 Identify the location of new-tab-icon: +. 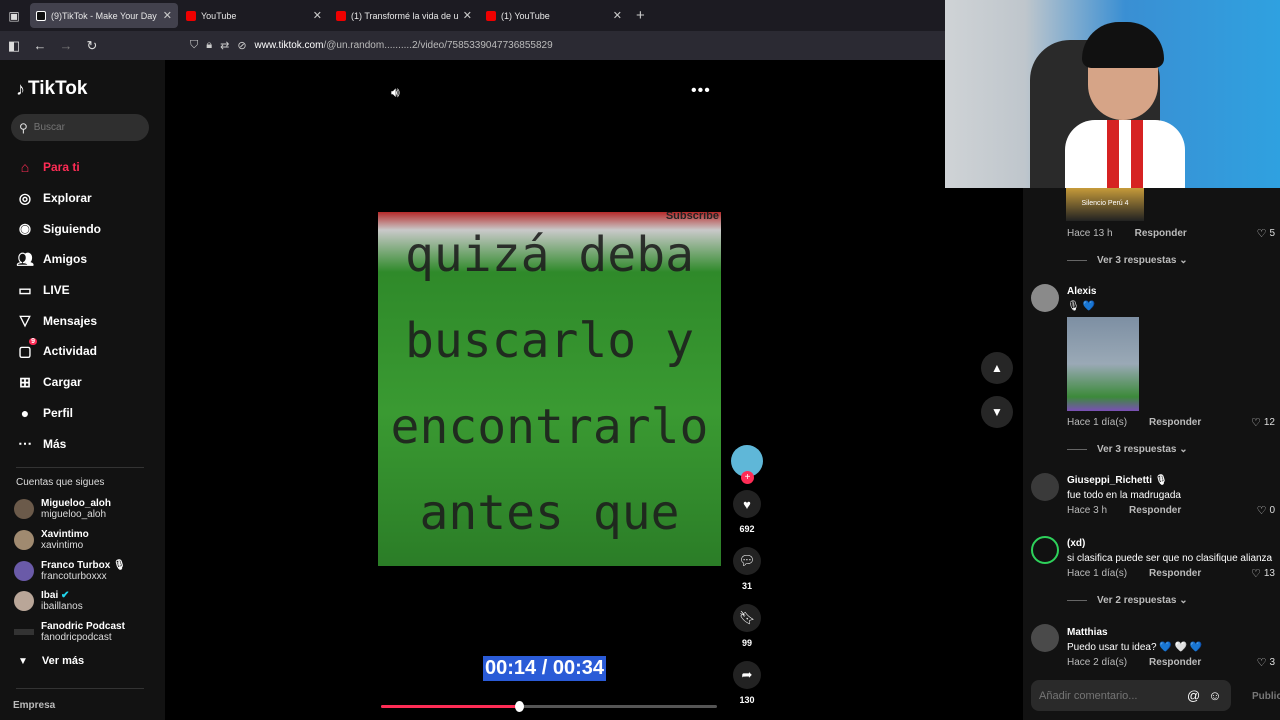
(640, 15).